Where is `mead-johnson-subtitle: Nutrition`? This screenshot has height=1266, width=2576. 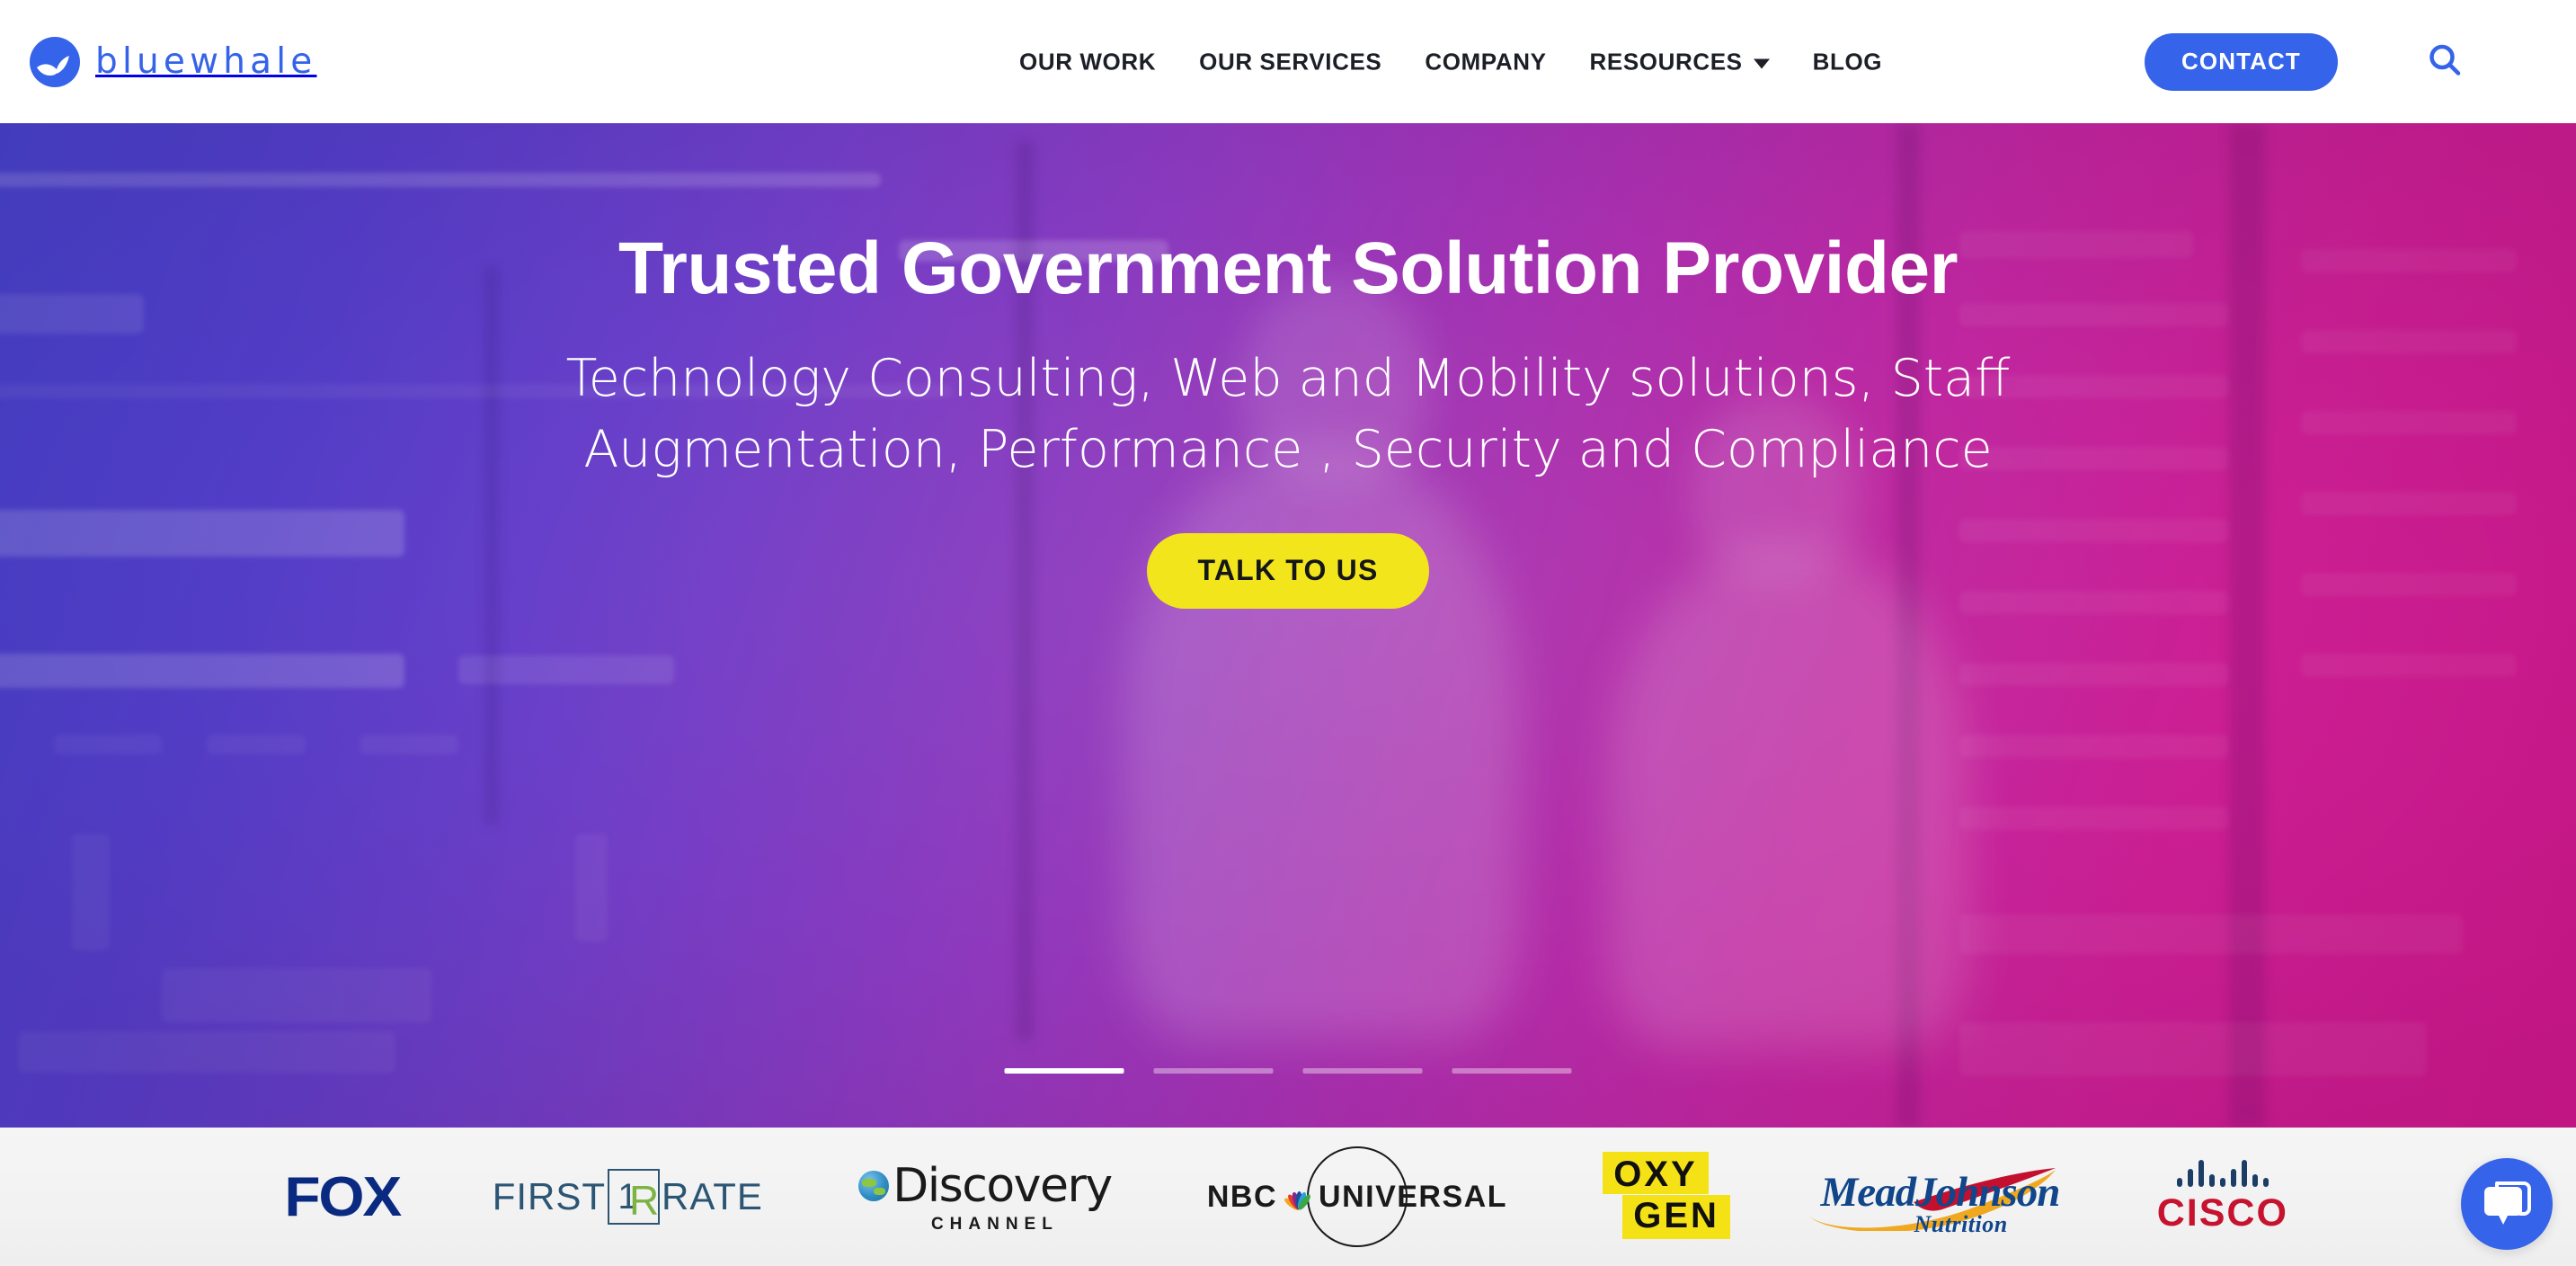 mead-johnson-subtitle: Nutrition is located at coordinates (1961, 1224).